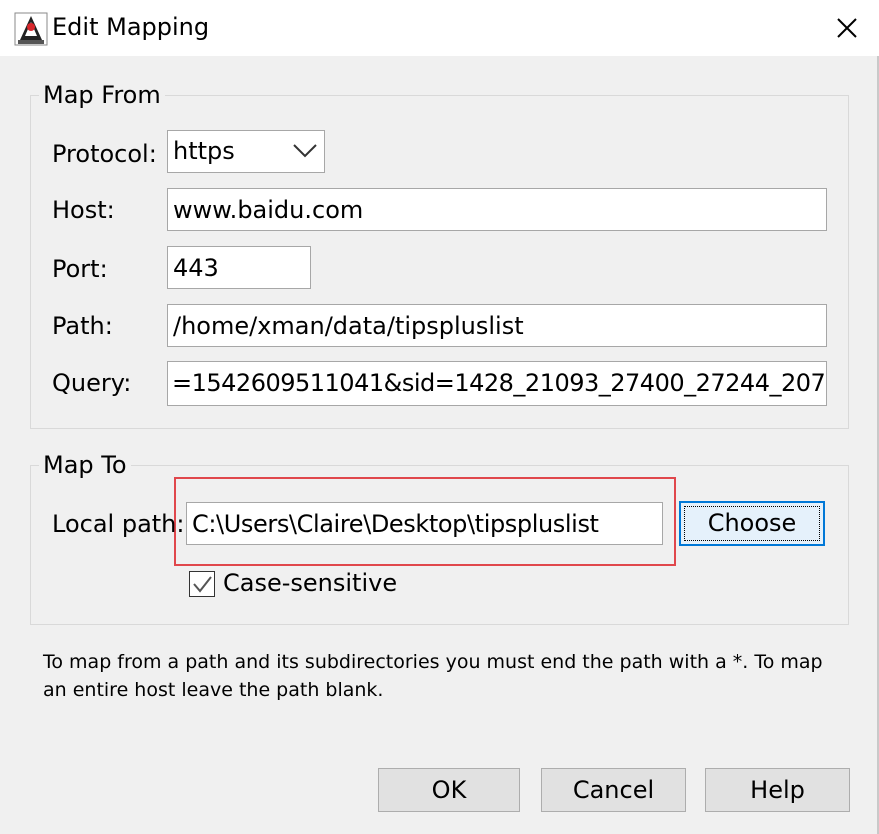 Image resolution: width=879 pixels, height=834 pixels. What do you see at coordinates (449, 790) in the screenshot?
I see `ok-button: OK` at bounding box center [449, 790].